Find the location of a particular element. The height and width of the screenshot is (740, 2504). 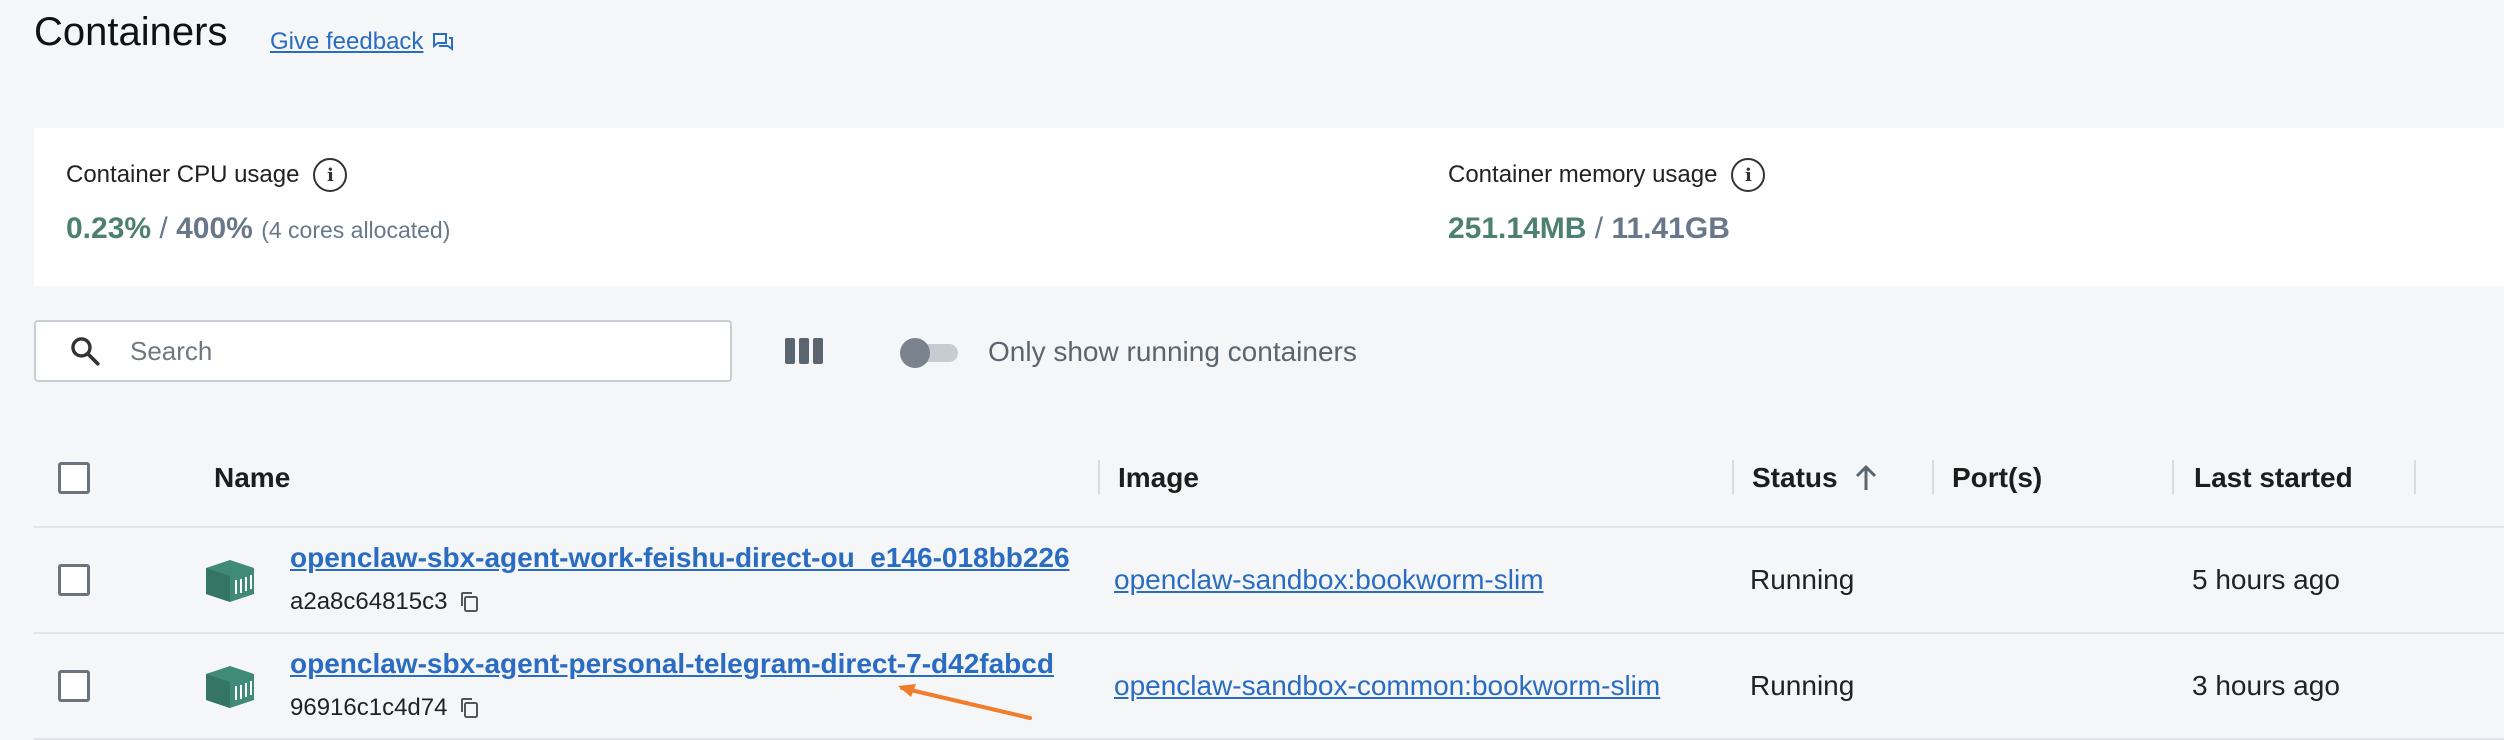

running-only-label: Only show running containers is located at coordinates (1172, 351).